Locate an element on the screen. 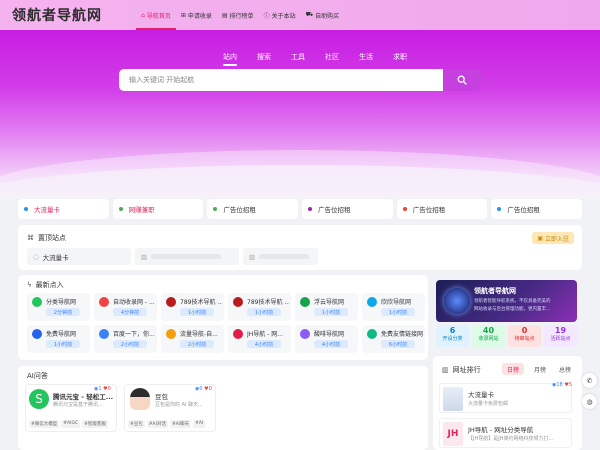 The image size is (600, 450). tab-daily: 日榜 is located at coordinates (513, 369).